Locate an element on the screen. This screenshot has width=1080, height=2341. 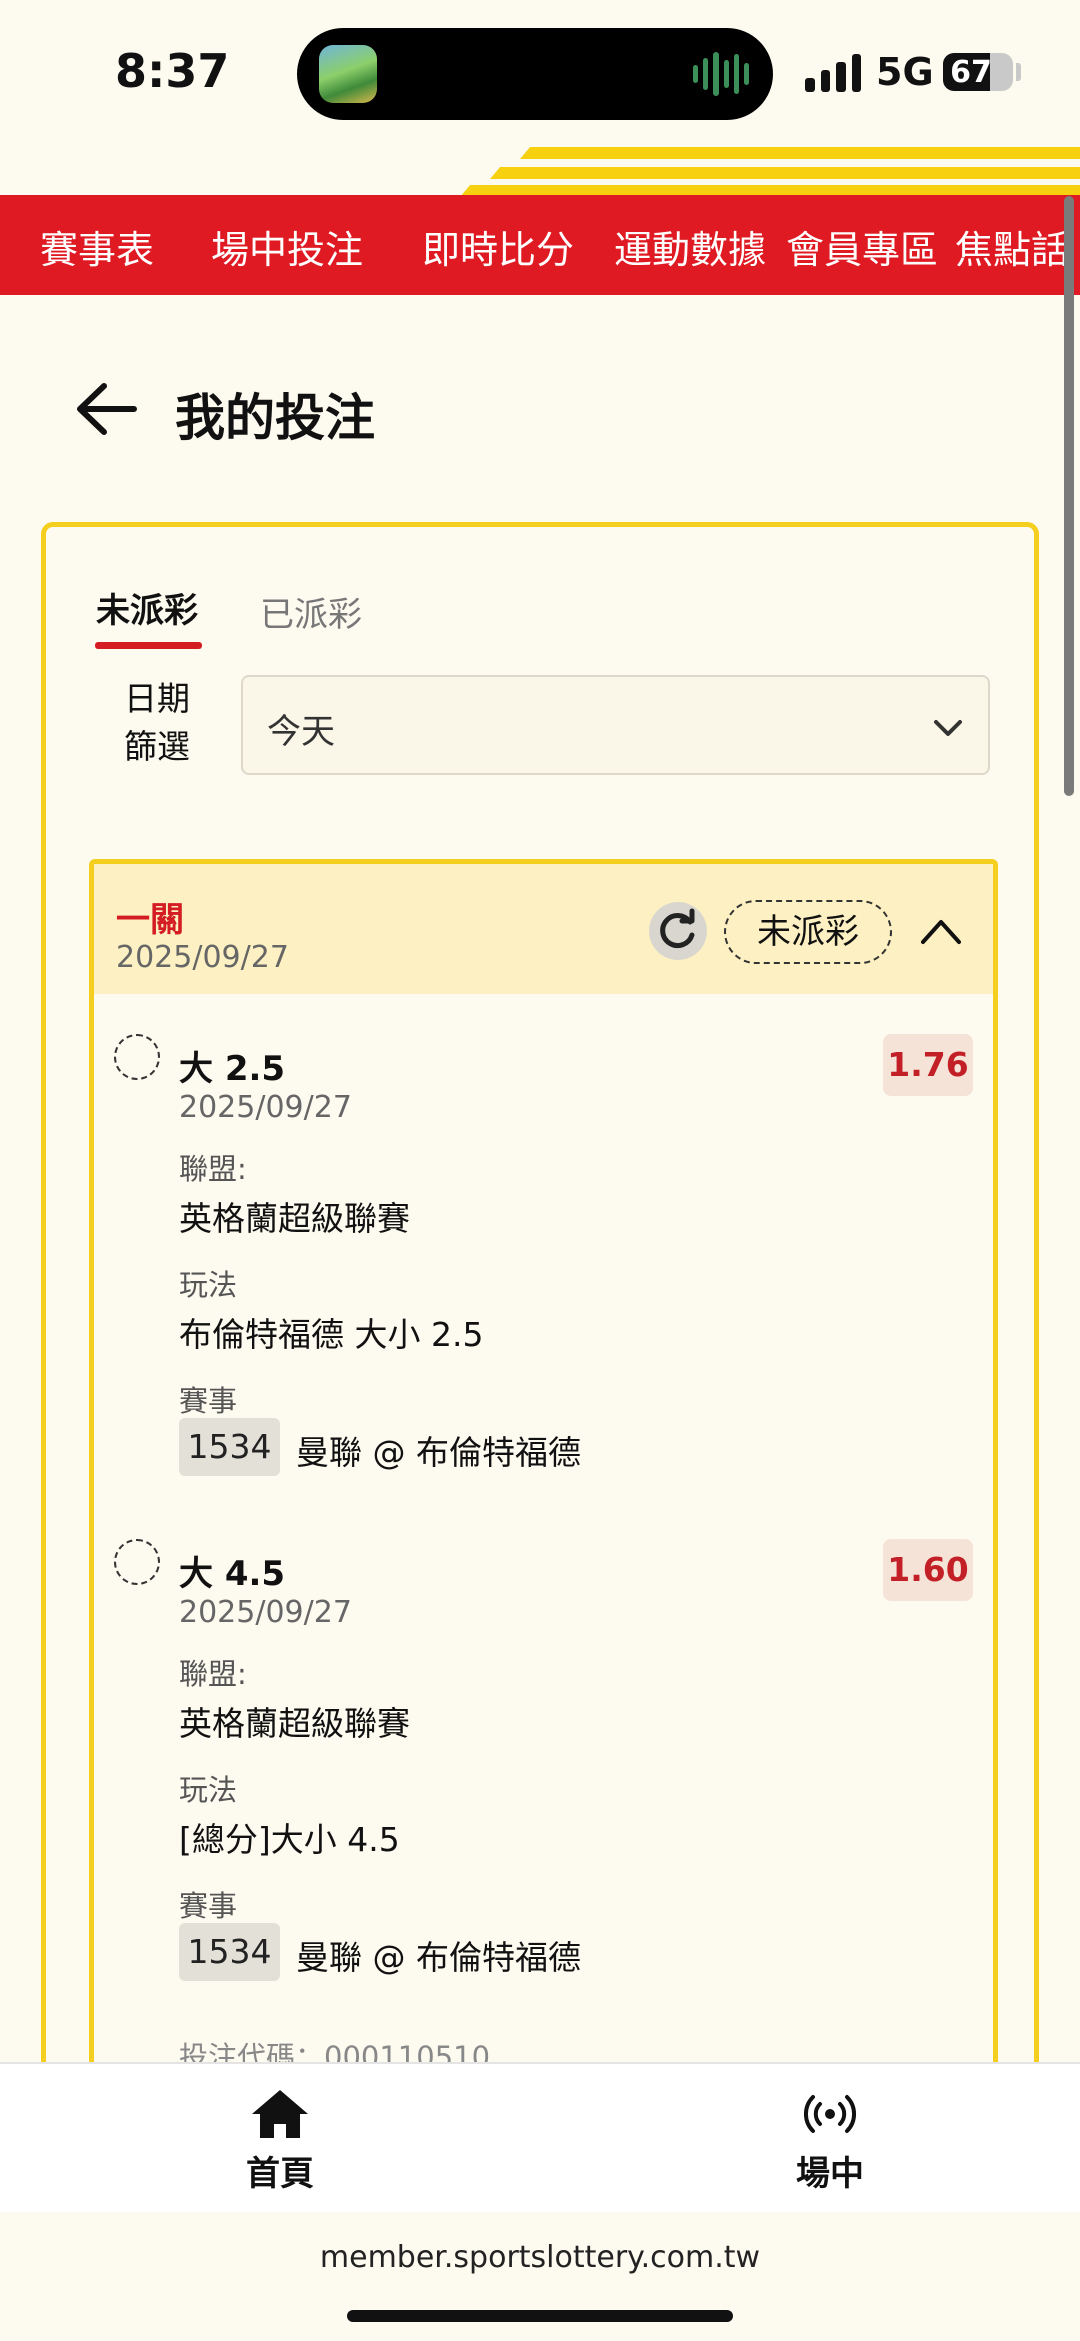
battery-icon: 67 is located at coordinates (978, 72).